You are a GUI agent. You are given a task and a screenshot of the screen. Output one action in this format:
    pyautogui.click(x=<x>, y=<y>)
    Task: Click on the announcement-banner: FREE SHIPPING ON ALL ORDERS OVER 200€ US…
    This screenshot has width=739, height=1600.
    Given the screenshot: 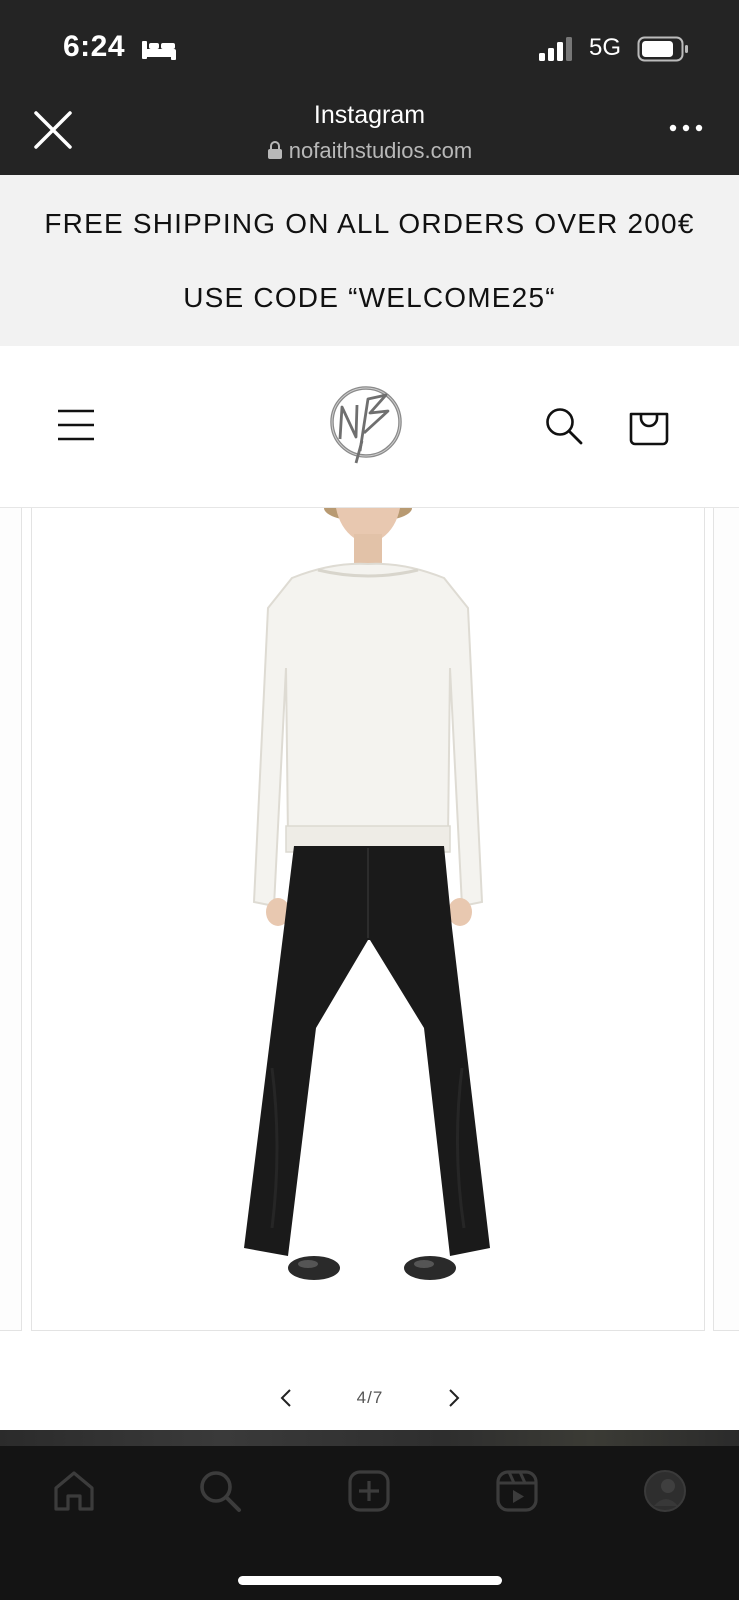 What is the action you would take?
    pyautogui.click(x=369, y=260)
    